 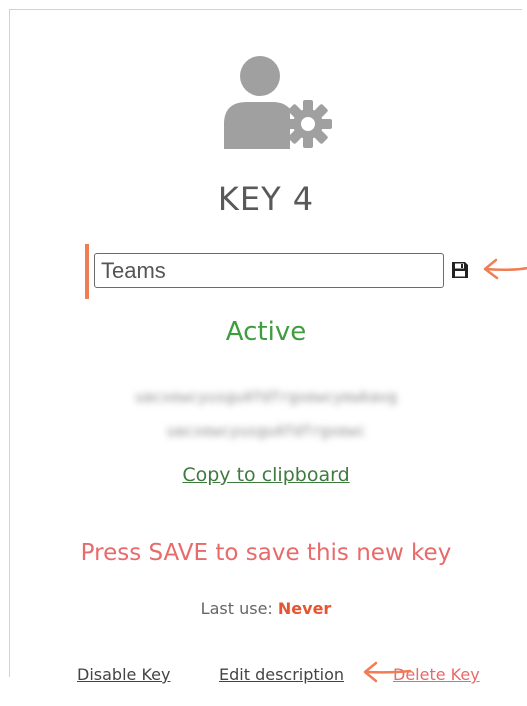 I want to click on last-use-label: Last use:, so click(x=236, y=608).